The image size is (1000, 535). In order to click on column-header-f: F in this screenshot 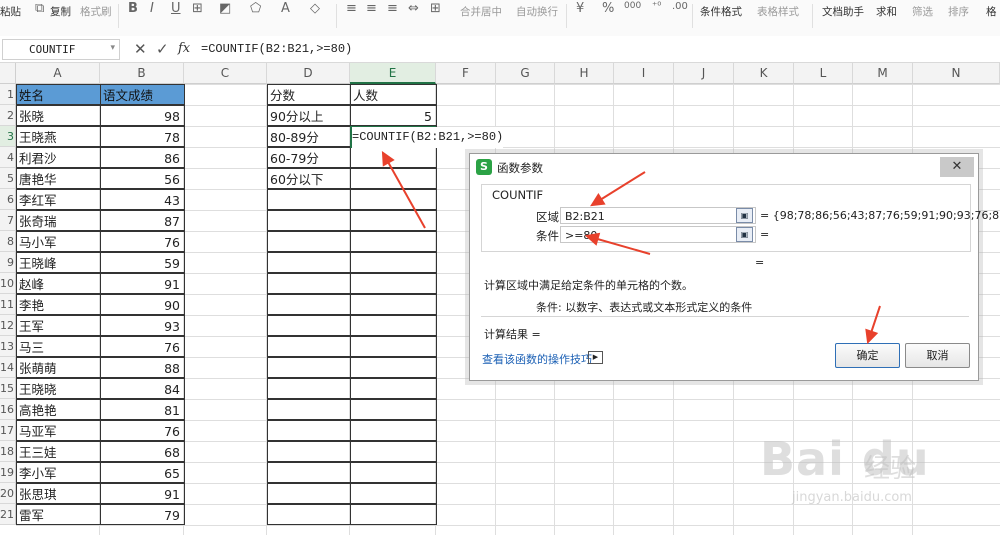, I will do `click(466, 73)`.